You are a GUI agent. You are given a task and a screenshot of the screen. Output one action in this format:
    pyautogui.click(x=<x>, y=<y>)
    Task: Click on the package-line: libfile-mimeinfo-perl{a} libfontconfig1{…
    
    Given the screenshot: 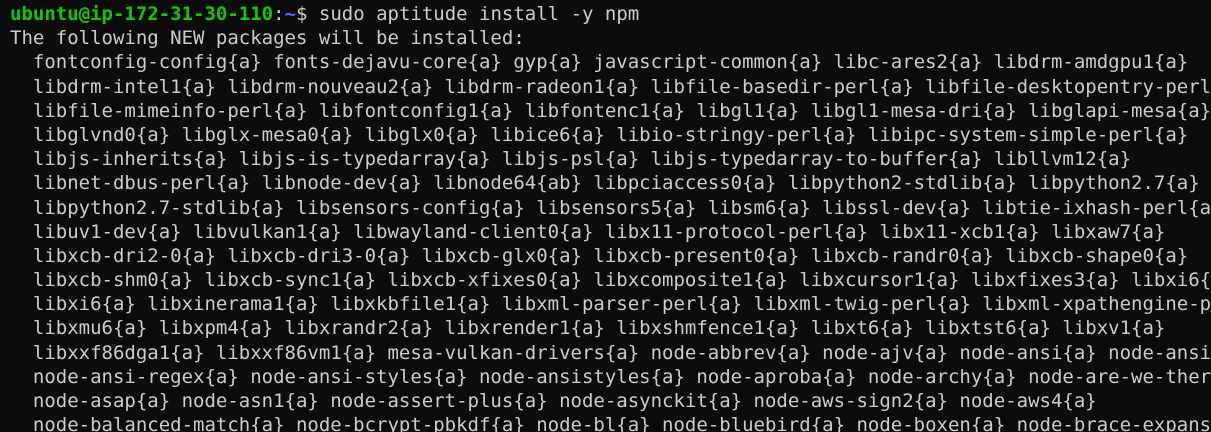 What is the action you would take?
    pyautogui.click(x=610, y=110)
    